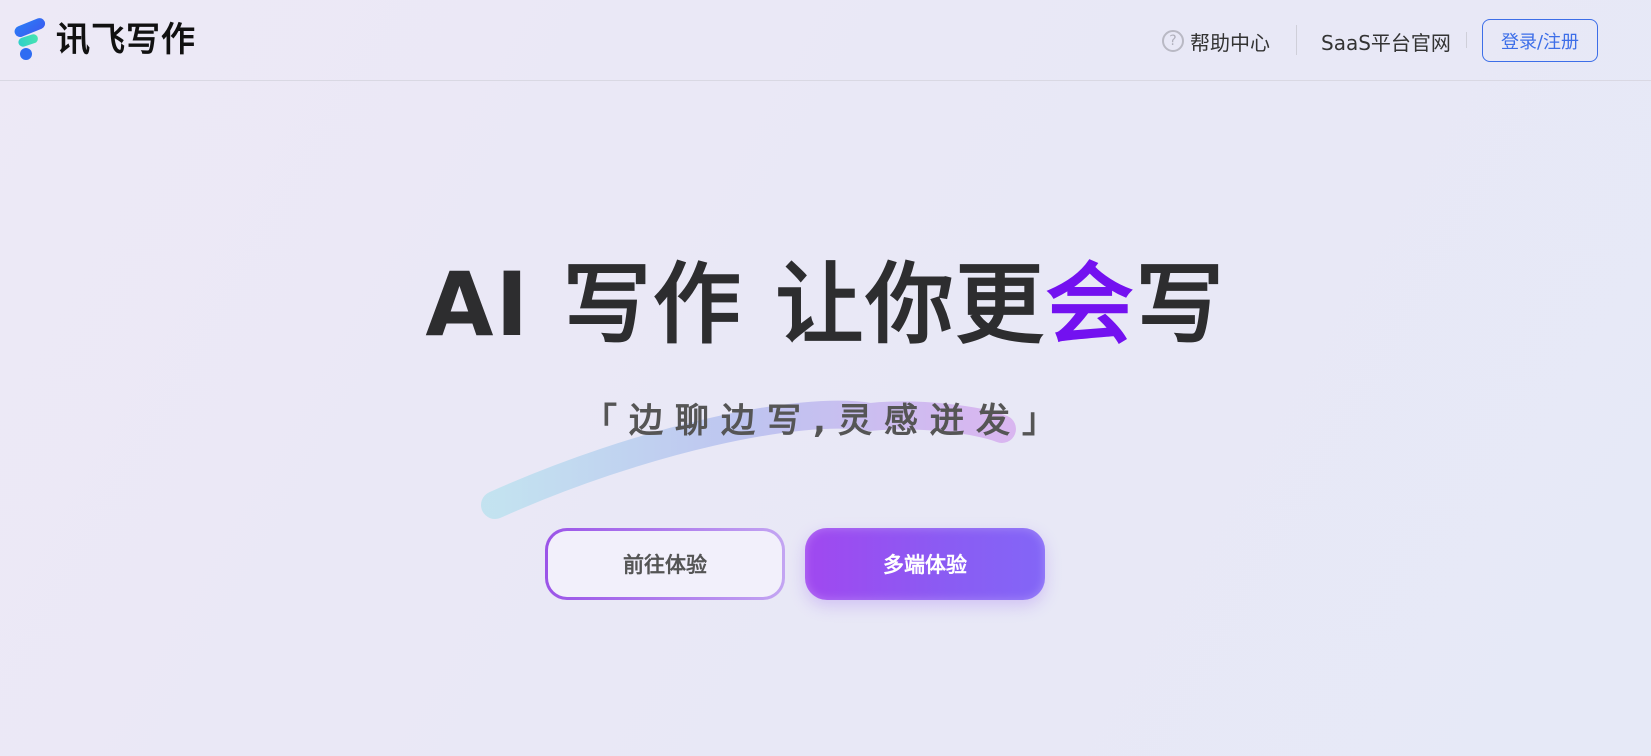 This screenshot has height=756, width=1651. What do you see at coordinates (825, 421) in the screenshot?
I see `hero-slogan: 「边聊边写,灵感迸发」` at bounding box center [825, 421].